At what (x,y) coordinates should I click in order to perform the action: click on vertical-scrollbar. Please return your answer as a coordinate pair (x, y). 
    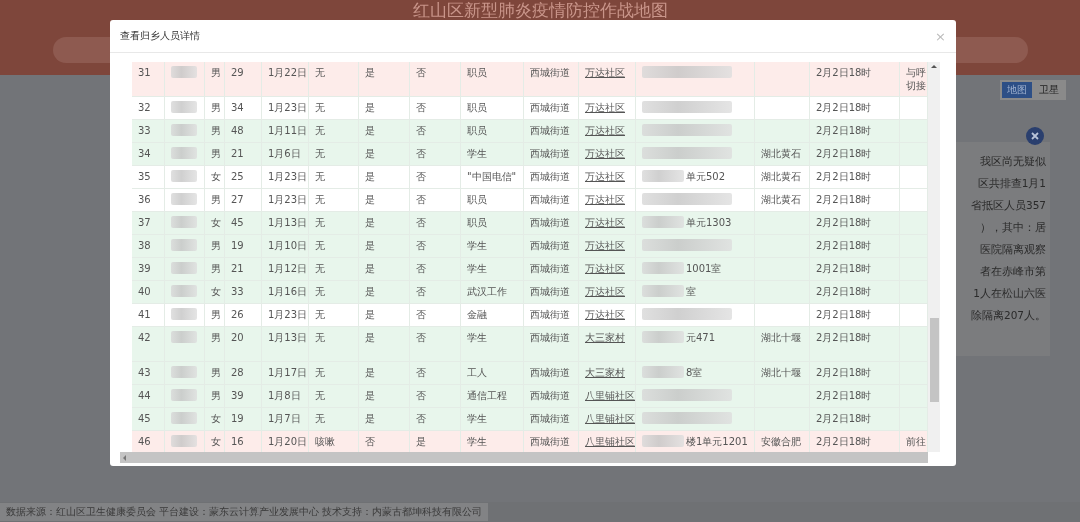
    Looking at the image, I should click on (934, 257).